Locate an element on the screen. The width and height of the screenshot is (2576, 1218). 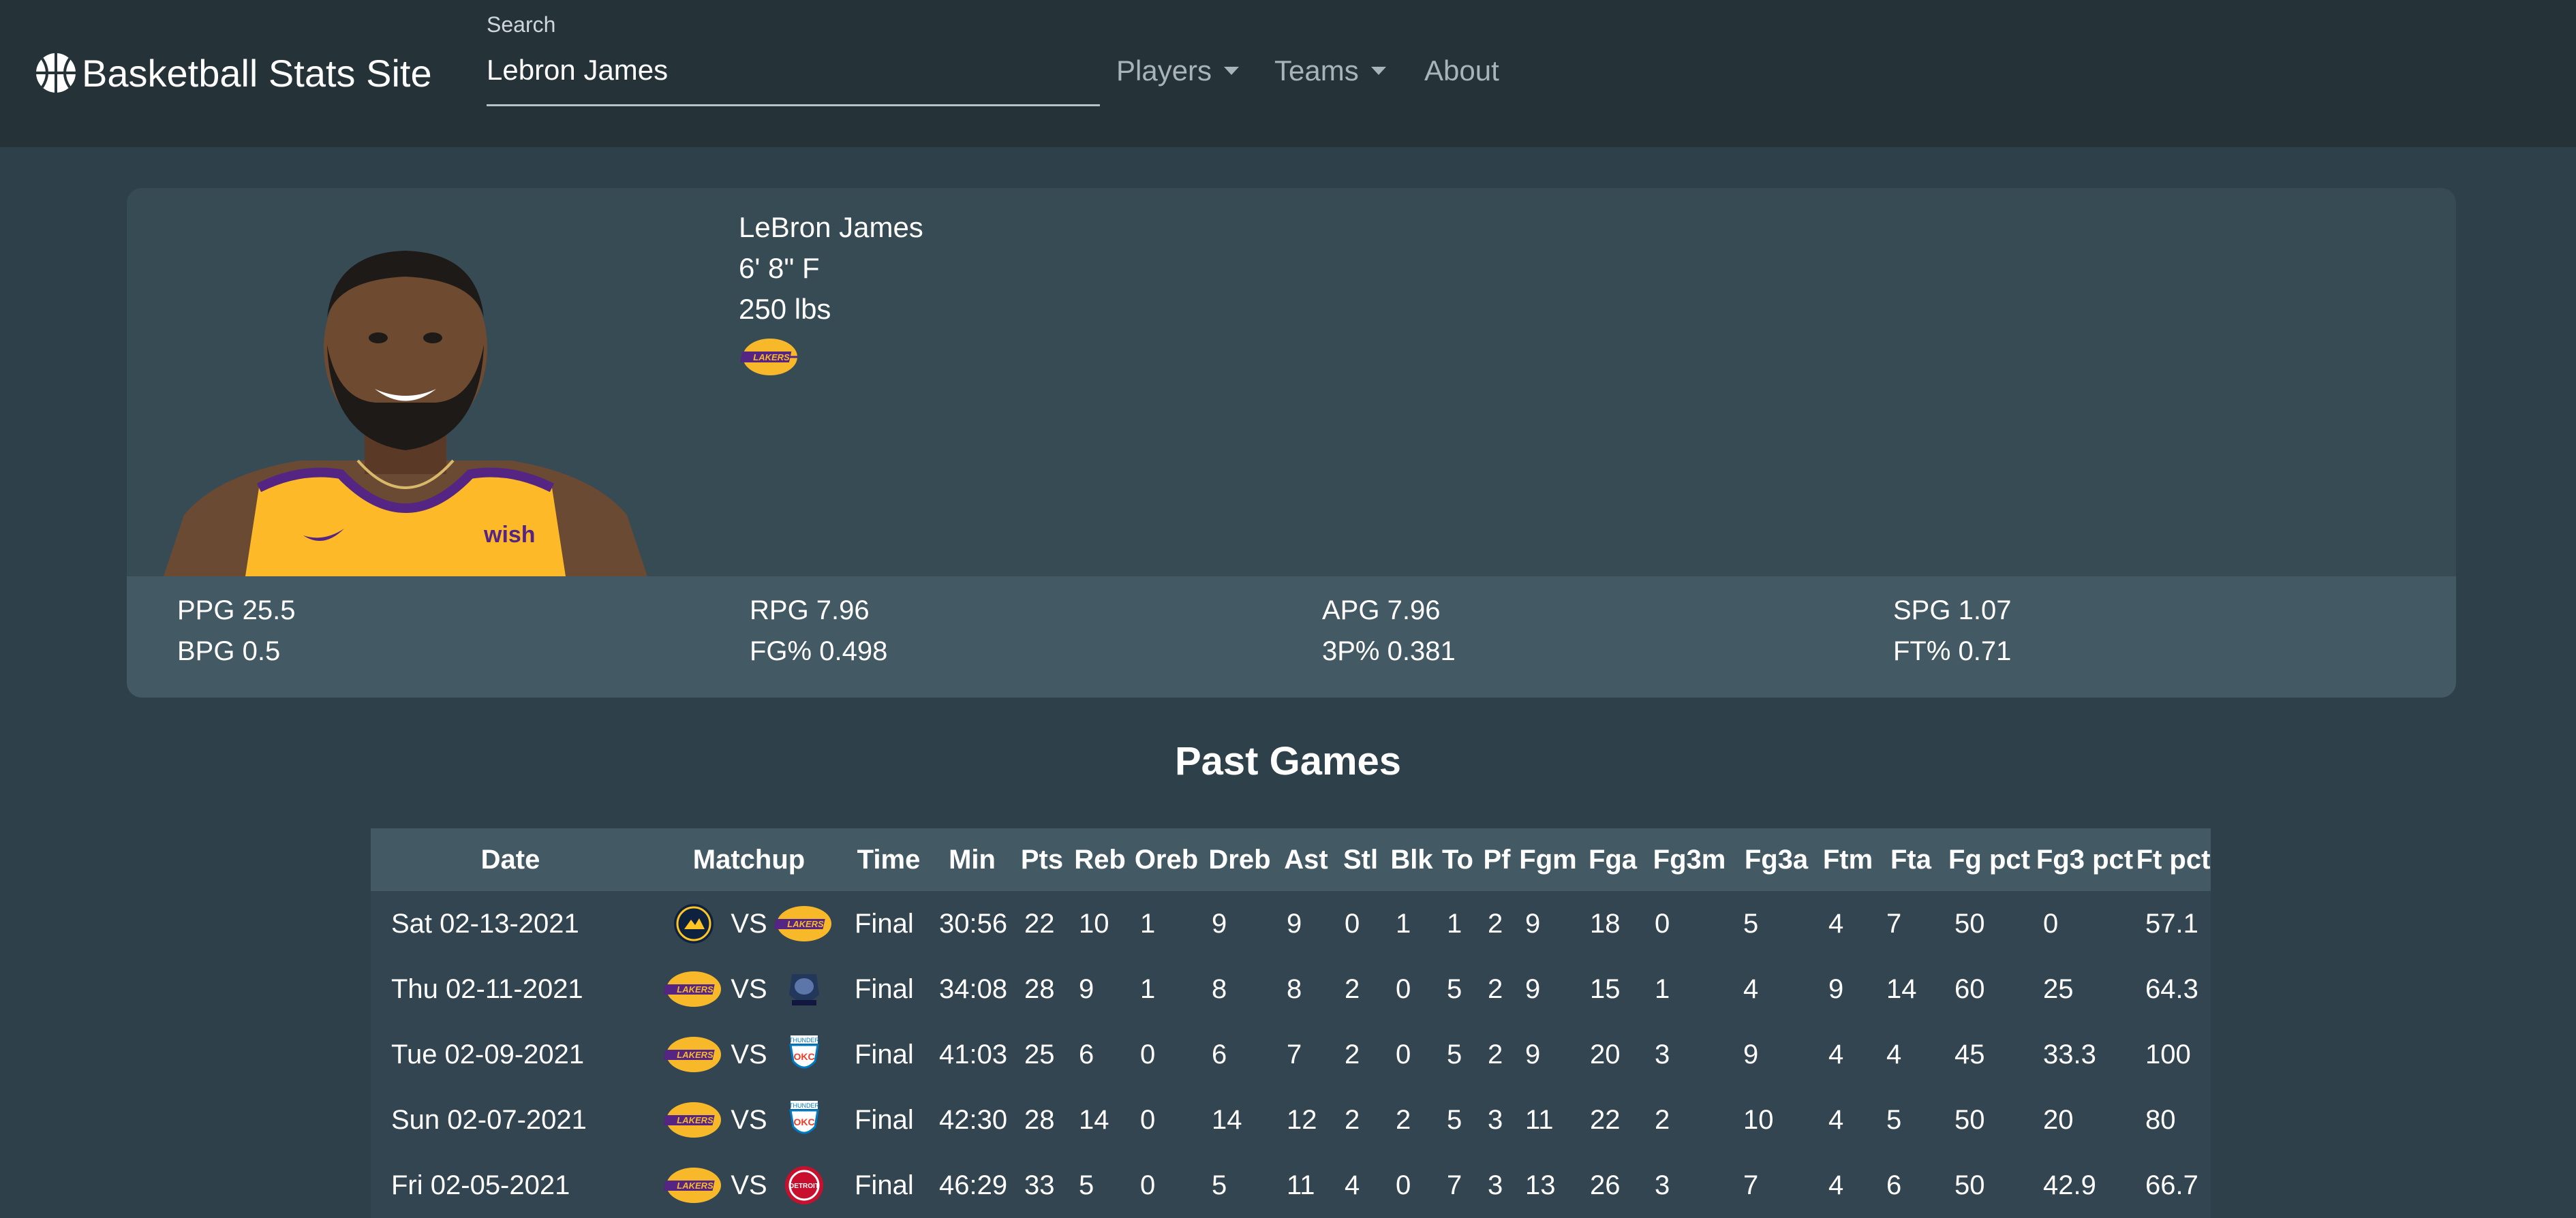
svg-text: wish is located at coordinates (509, 535).